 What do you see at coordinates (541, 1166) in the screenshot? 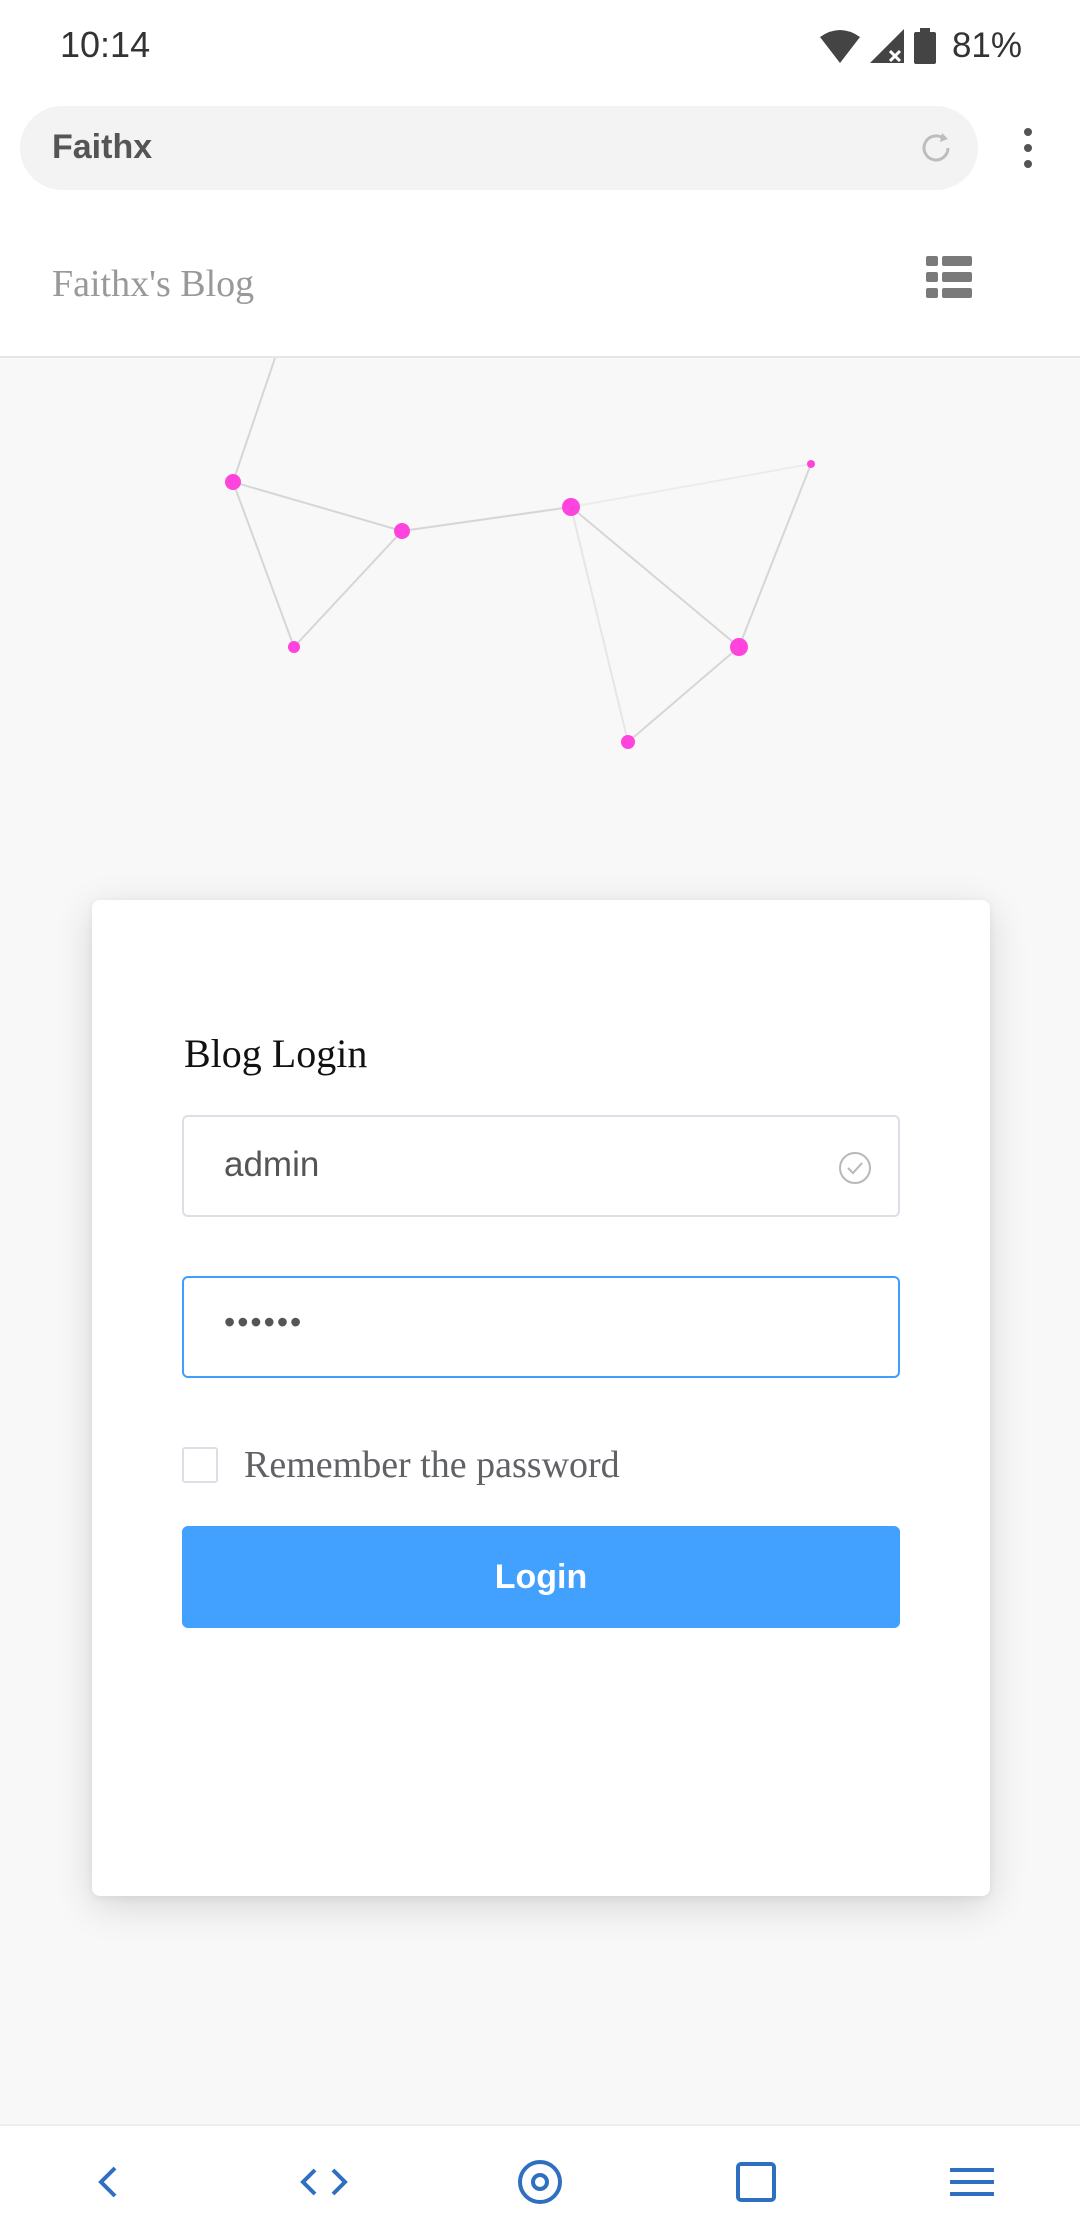
I see `username-field: admin` at bounding box center [541, 1166].